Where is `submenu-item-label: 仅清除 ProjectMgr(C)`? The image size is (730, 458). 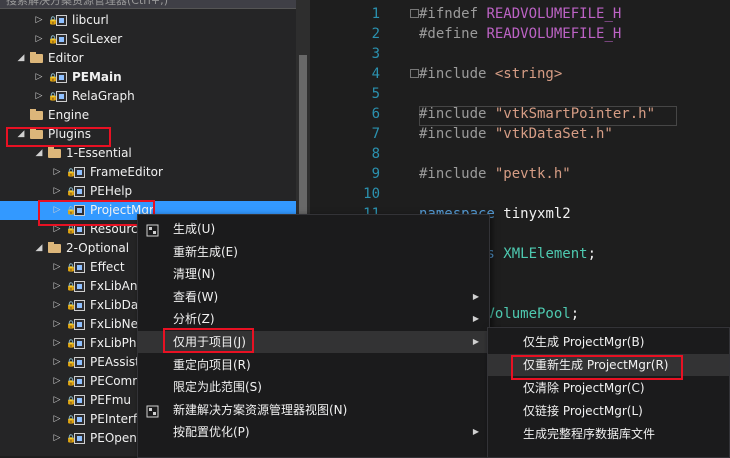 submenu-item-label: 仅清除 ProjectMgr(C) is located at coordinates (584, 388).